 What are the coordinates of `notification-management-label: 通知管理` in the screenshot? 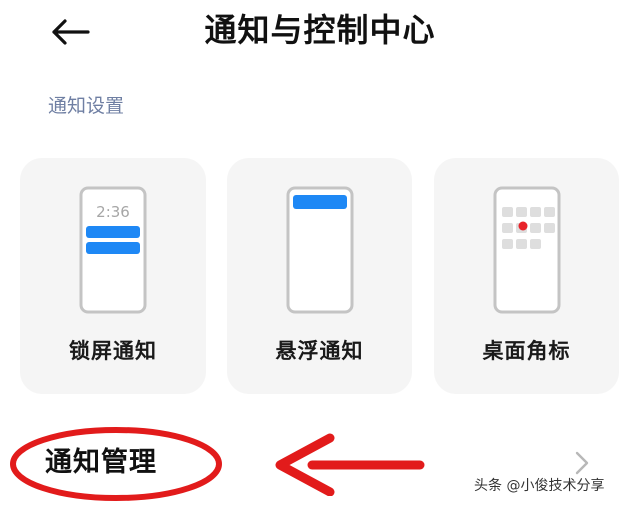 It's located at (101, 462).